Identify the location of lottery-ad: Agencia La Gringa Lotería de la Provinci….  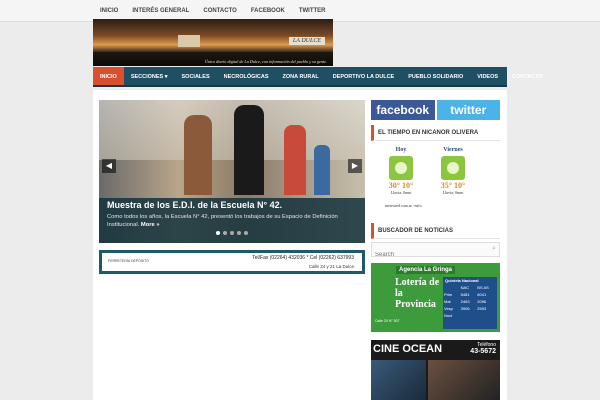
(435, 297).